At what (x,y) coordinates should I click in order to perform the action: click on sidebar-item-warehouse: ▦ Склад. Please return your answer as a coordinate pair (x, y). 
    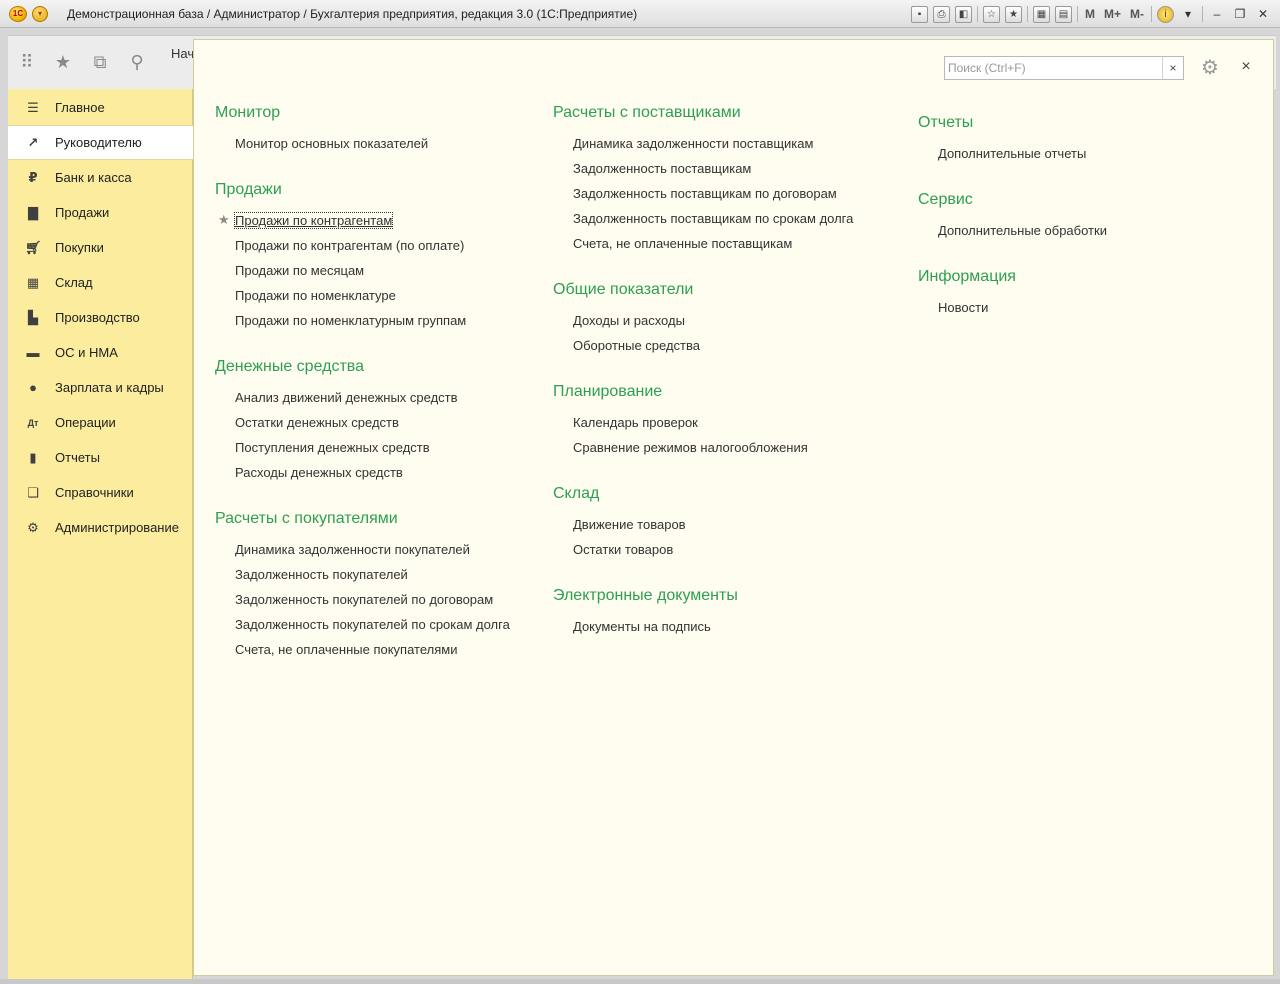
    Looking at the image, I should click on (100, 282).